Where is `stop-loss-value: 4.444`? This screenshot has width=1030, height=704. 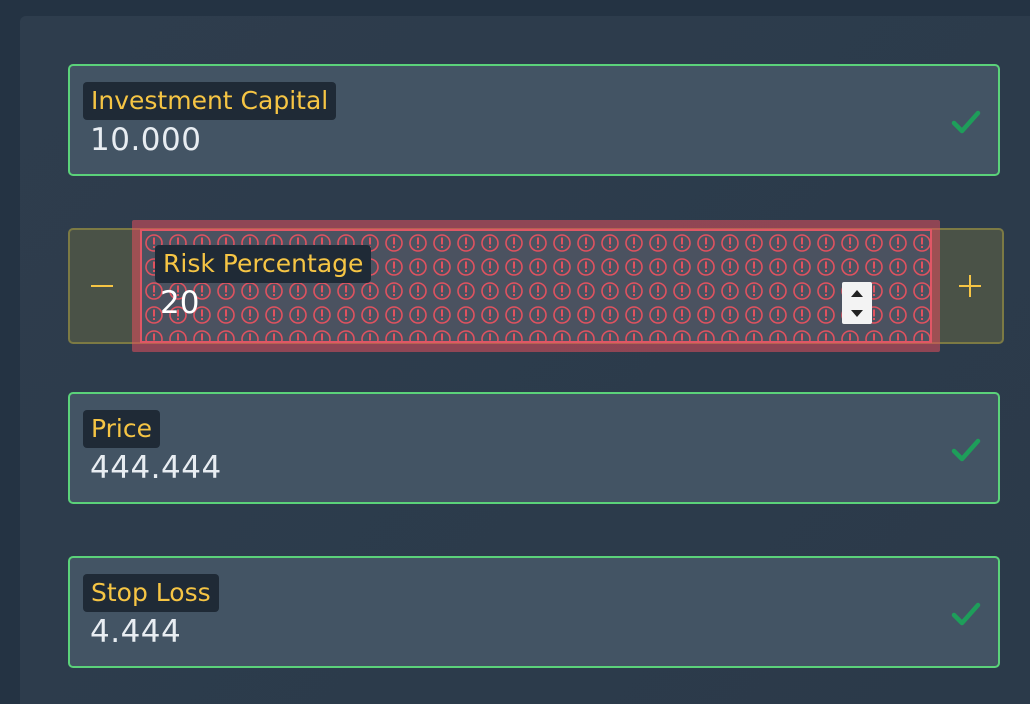 stop-loss-value: 4.444 is located at coordinates (135, 632).